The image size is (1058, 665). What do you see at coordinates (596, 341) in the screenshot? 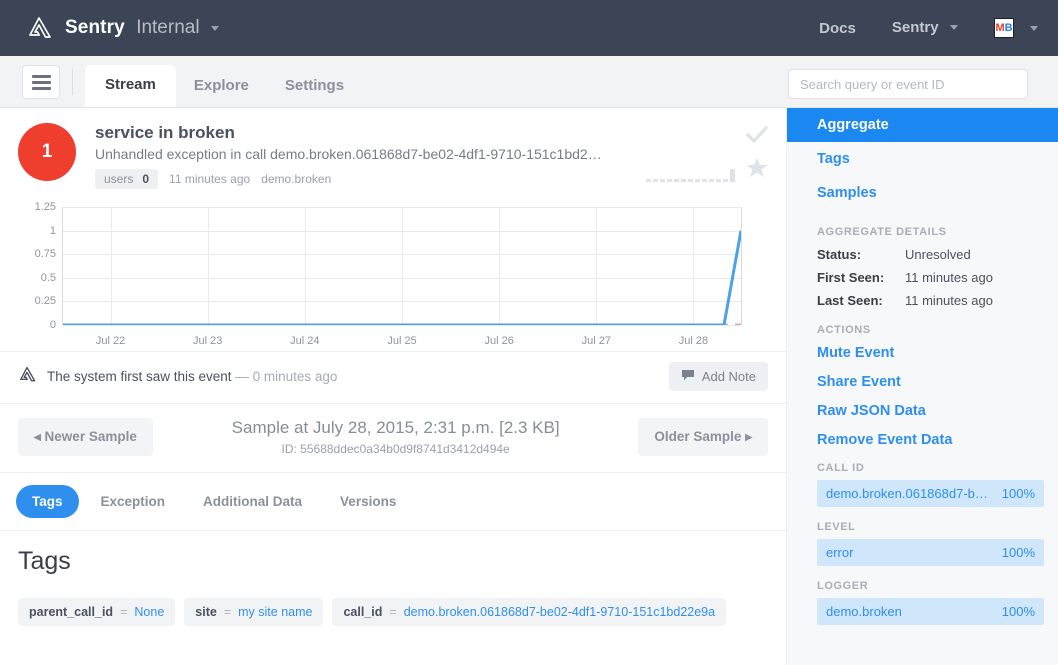
I see `chart-x-tick: Jul 27` at bounding box center [596, 341].